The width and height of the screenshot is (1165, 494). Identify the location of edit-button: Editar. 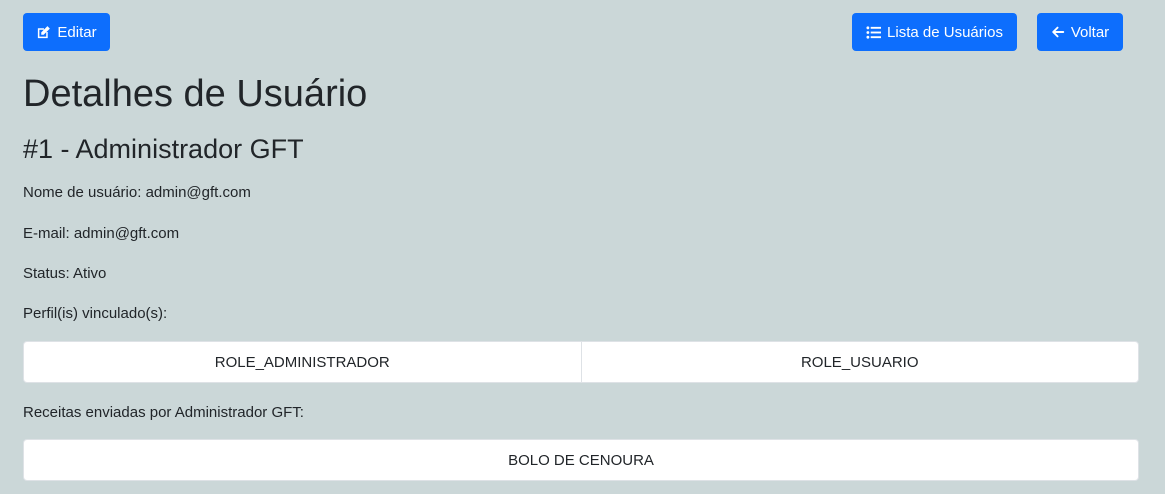
(66, 32).